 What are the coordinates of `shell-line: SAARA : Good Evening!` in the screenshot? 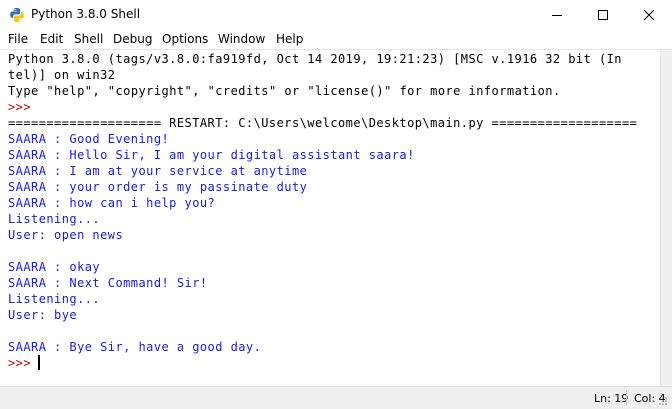 It's located at (89, 139).